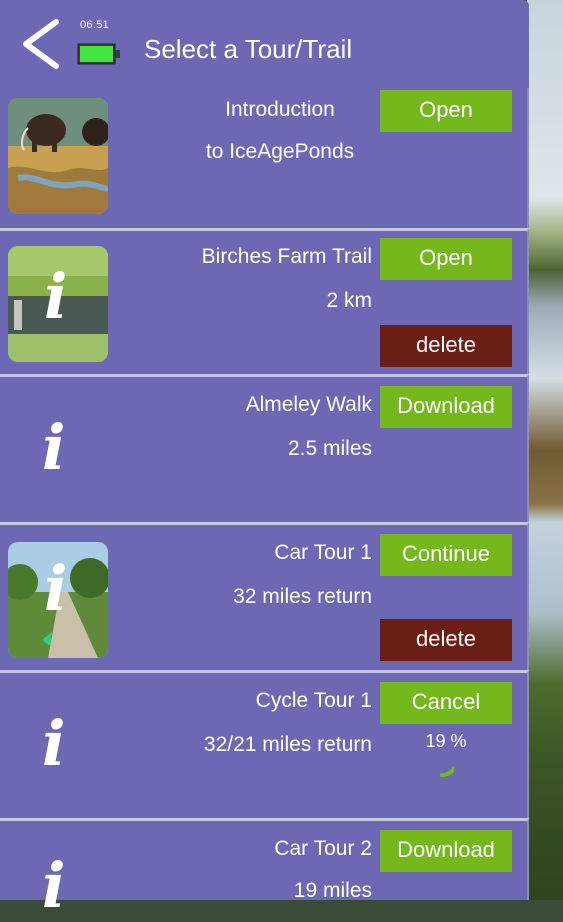 This screenshot has width=563, height=922. I want to click on tour-distance: 2 km, so click(349, 300).